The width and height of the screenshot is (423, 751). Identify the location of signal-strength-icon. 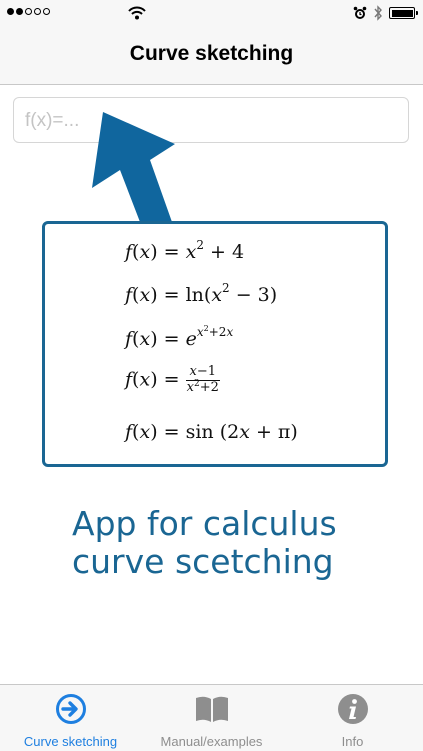
(28, 11).